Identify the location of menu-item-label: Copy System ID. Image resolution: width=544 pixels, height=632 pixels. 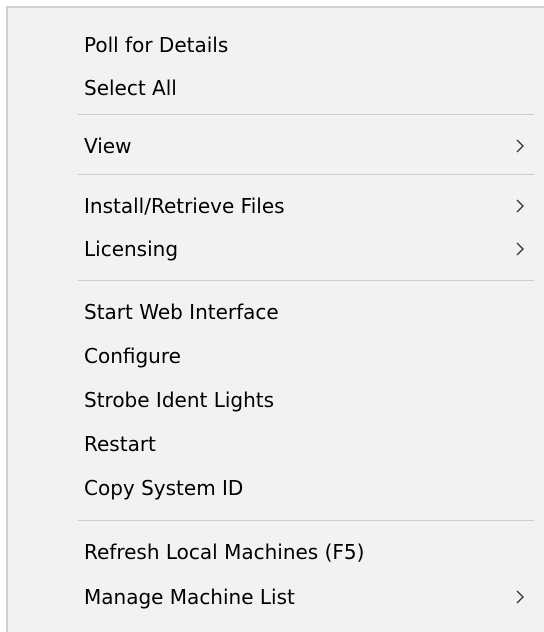
(164, 488).